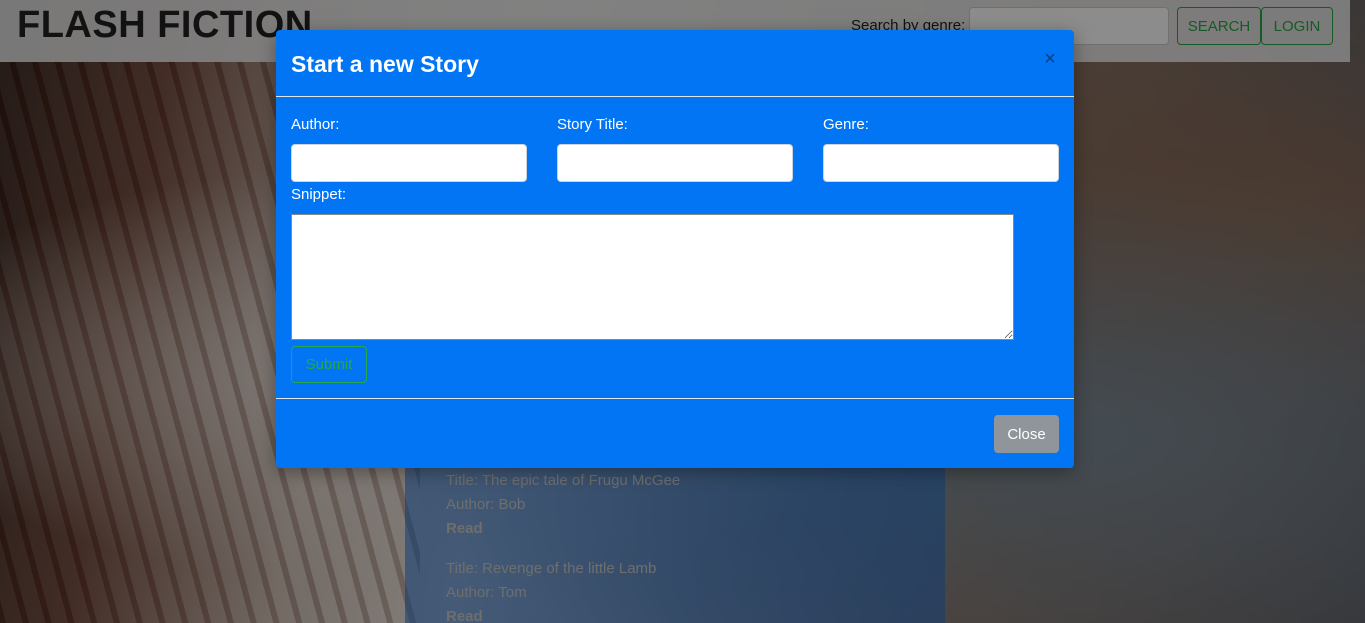  I want to click on modal-title: Start a new Story, so click(385, 64).